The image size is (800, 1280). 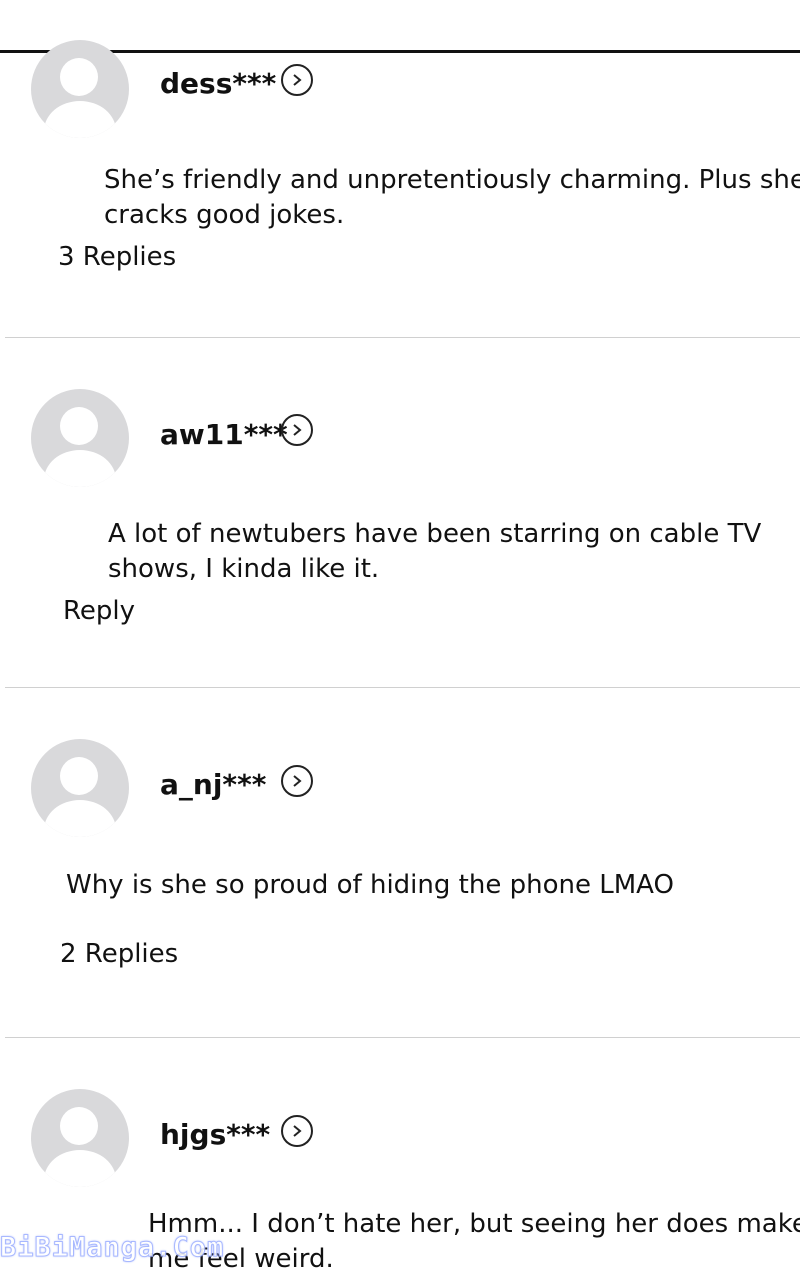 What do you see at coordinates (117, 257) in the screenshot?
I see `replies-link: 3 Replies` at bounding box center [117, 257].